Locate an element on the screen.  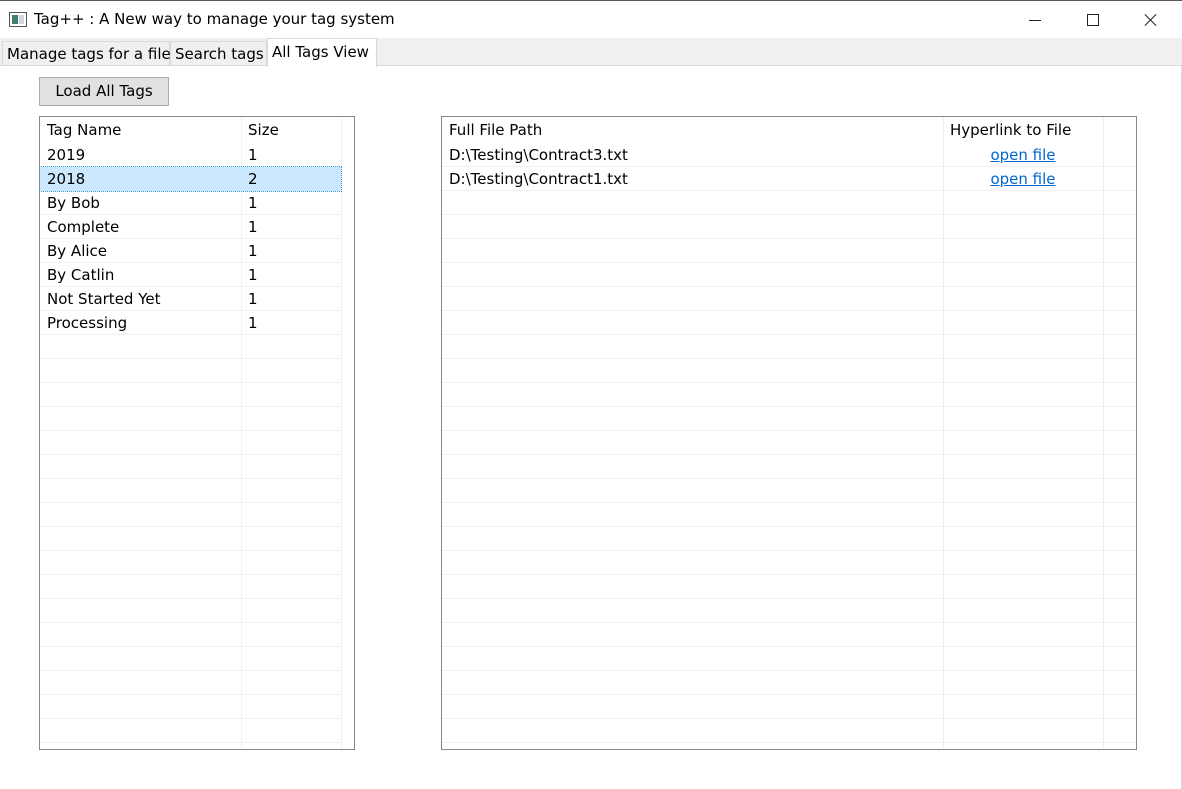
file-path-cell: D:\Testing\Contract1.txt is located at coordinates (538, 179).